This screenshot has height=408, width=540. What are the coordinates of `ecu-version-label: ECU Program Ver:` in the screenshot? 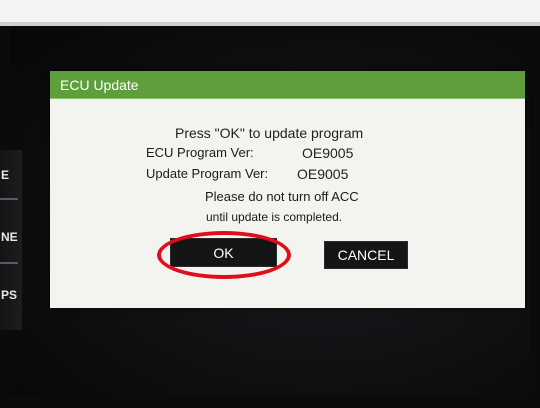 It's located at (200, 152).